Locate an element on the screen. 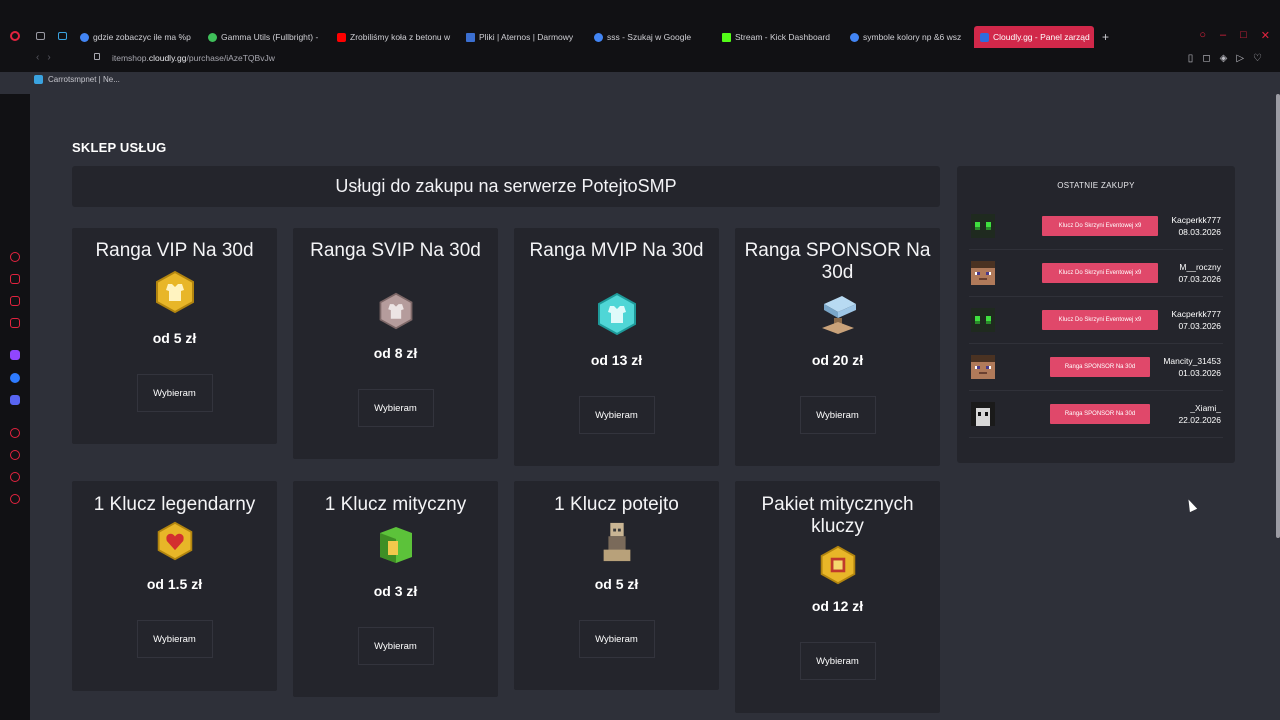 Image resolution: width=1280 pixels, height=720 pixels. history-icon is located at coordinates (15, 455).